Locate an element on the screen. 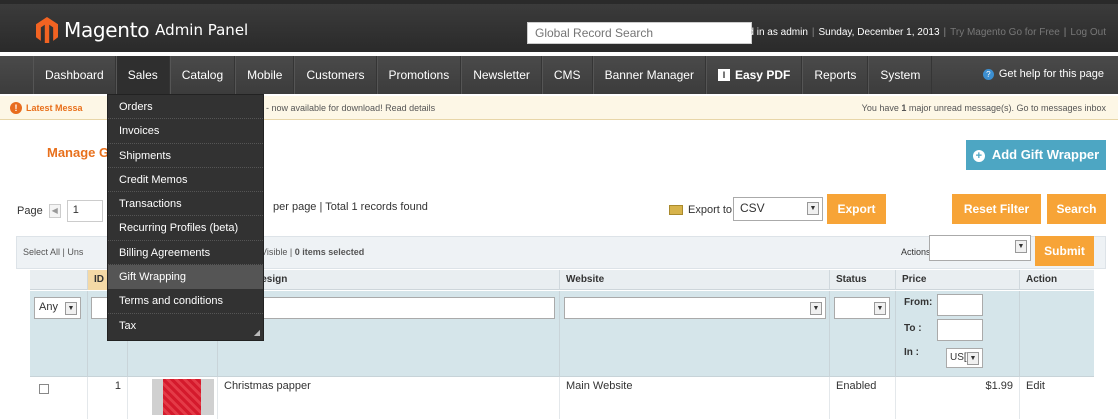 This screenshot has height=419, width=1118. filter-cell-checkbox: Any ▼ is located at coordinates (59, 334).